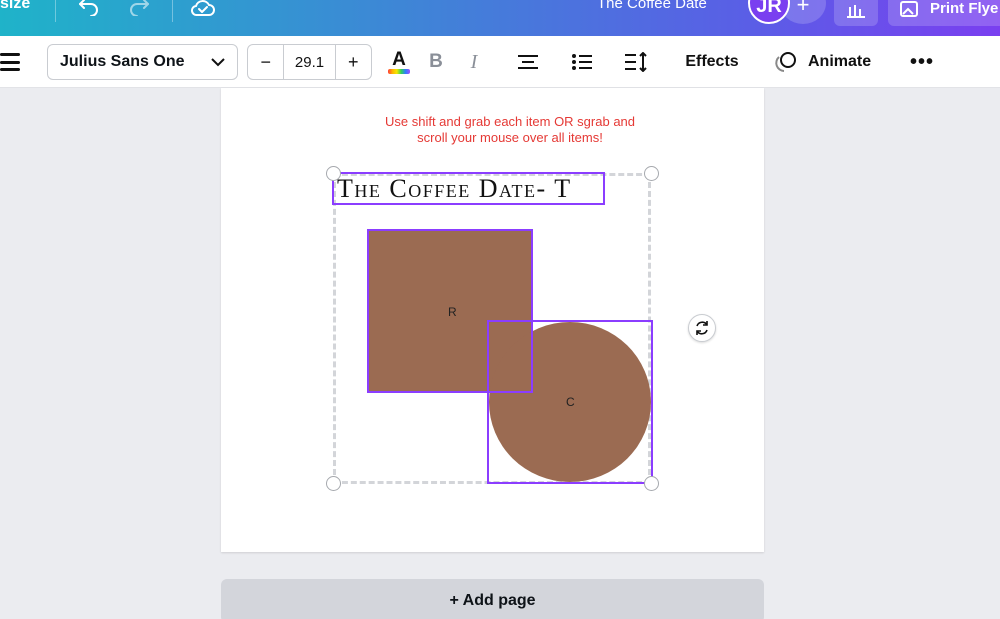 The height and width of the screenshot is (619, 1000). What do you see at coordinates (265, 62) in the screenshot?
I see `decrease-font-size-button: −` at bounding box center [265, 62].